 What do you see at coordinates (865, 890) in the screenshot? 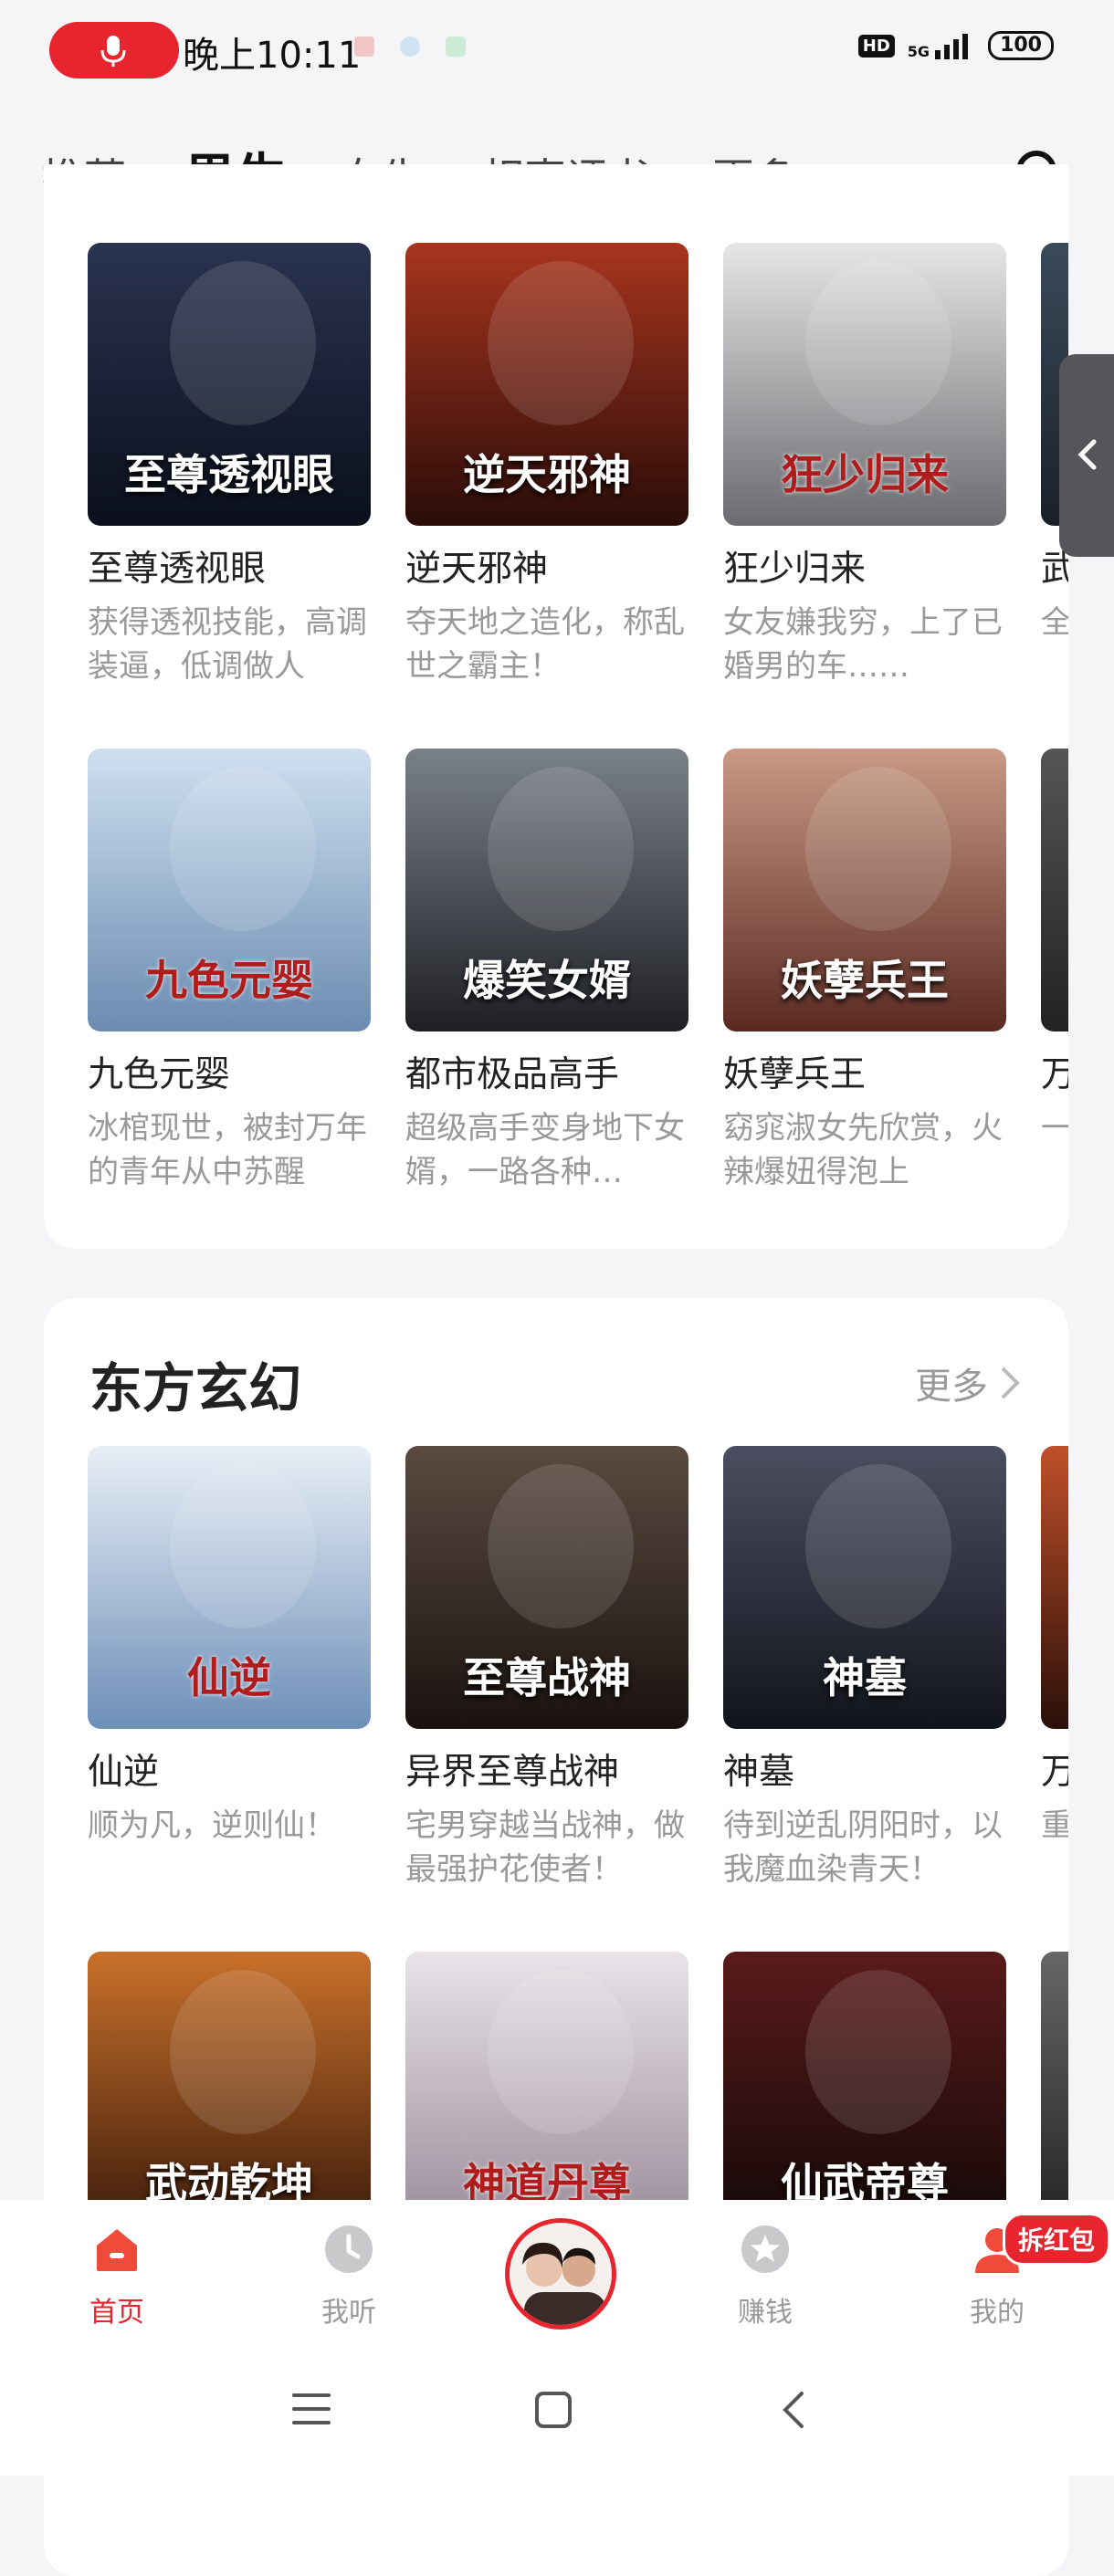
I see `book-cover: 妖孽兵王` at bounding box center [865, 890].